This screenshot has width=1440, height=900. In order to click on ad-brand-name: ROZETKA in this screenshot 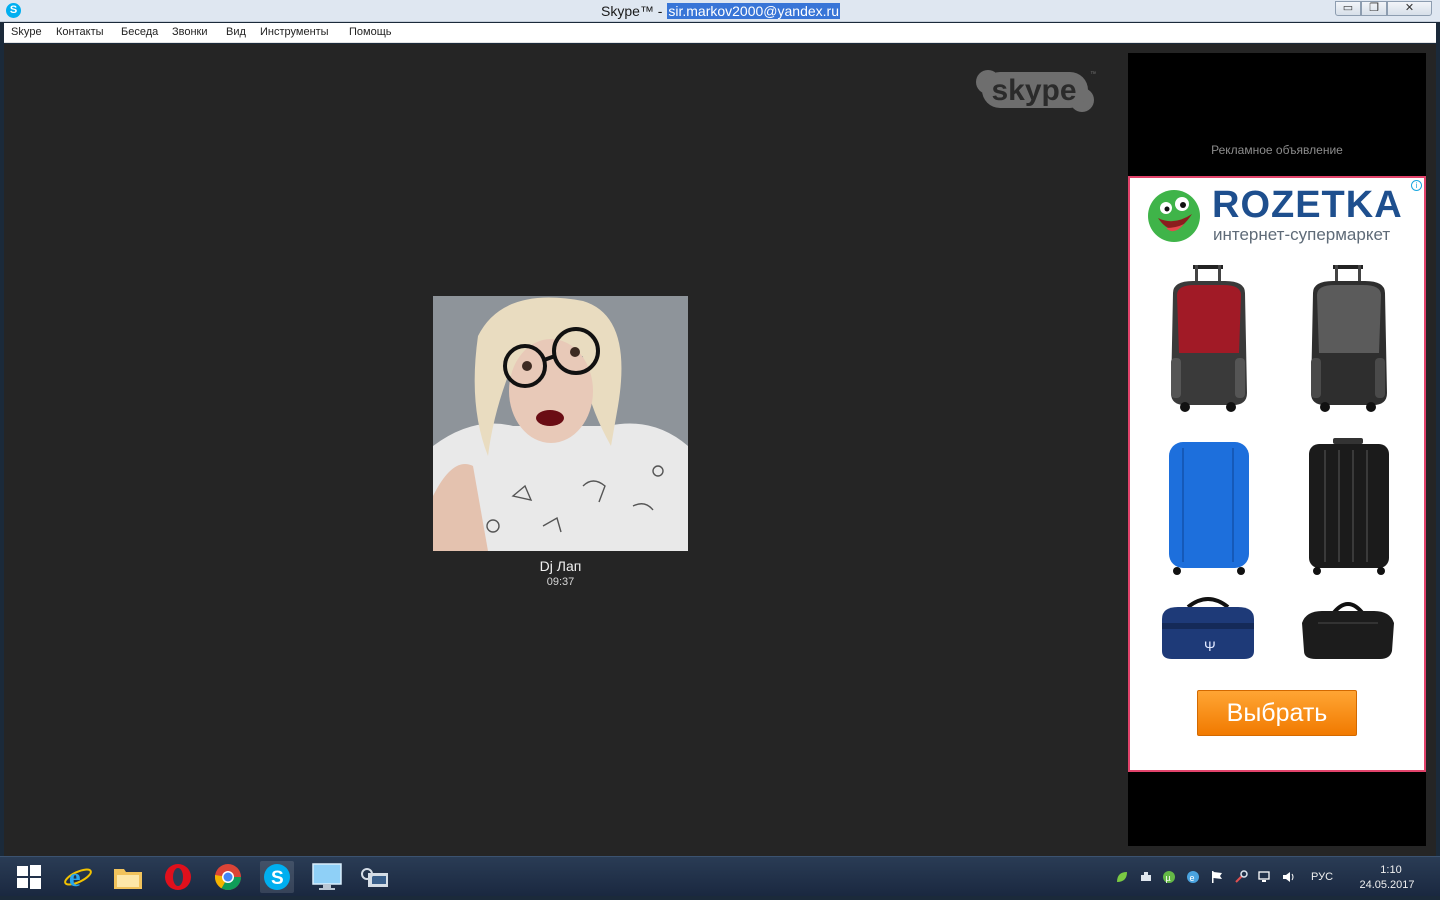, I will do `click(1307, 205)`.